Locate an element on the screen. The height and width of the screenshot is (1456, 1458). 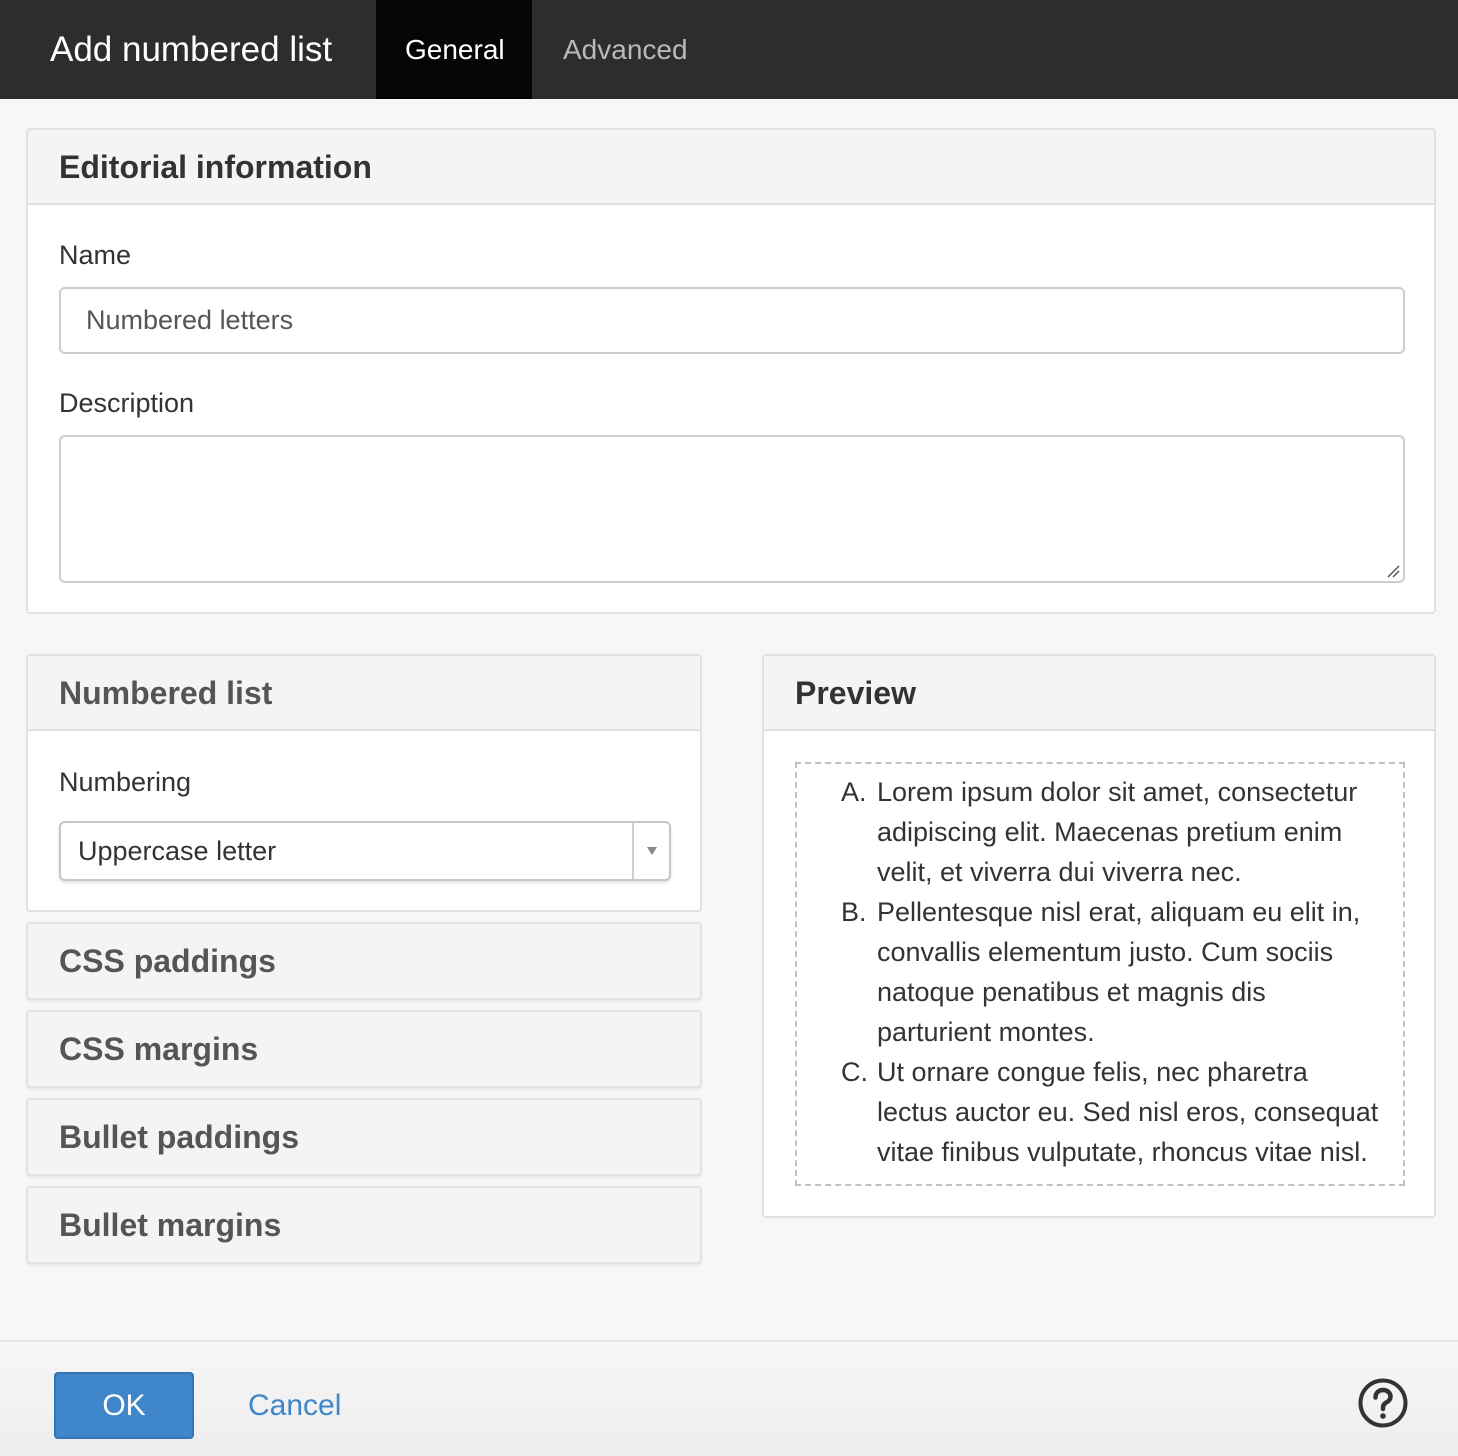
preview-heading: Preview is located at coordinates (1099, 693).